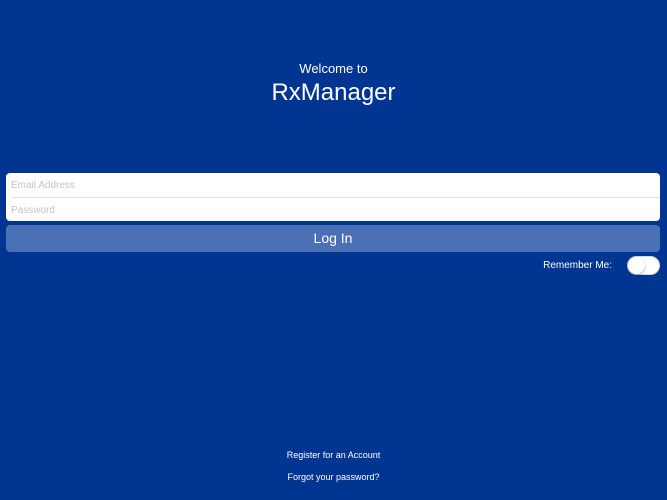 The width and height of the screenshot is (667, 500). What do you see at coordinates (333, 477) in the screenshot?
I see `forgot-password-link: Forgot your password?` at bounding box center [333, 477].